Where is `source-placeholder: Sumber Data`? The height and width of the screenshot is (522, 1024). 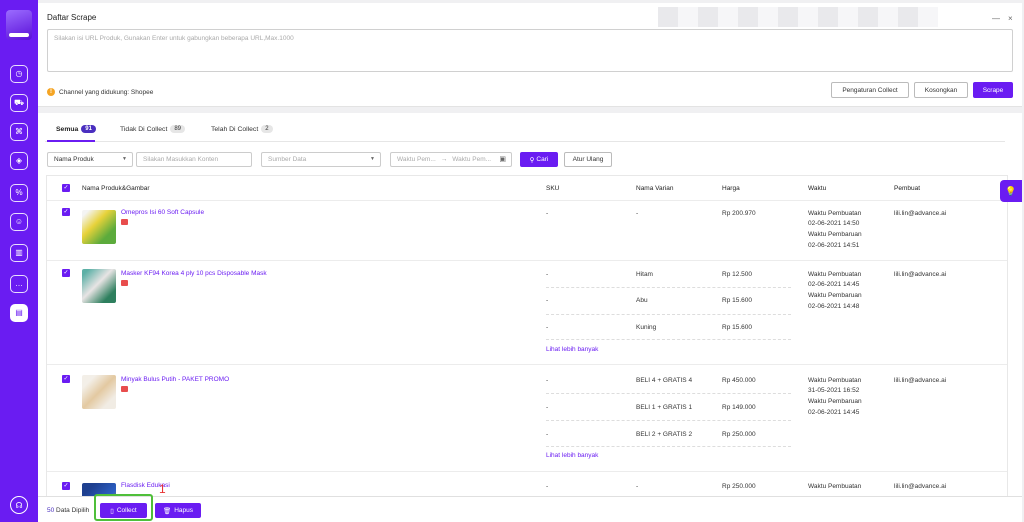
source-placeholder: Sumber Data is located at coordinates (287, 159).